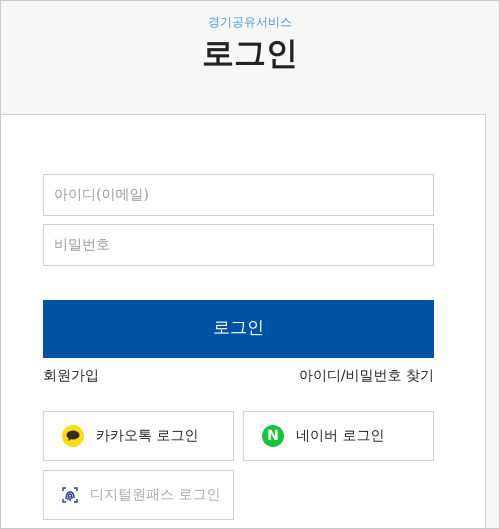 The width and height of the screenshot is (500, 529). Describe the element at coordinates (250, 22) in the screenshot. I see `service-name: 경기공유서비스` at that location.